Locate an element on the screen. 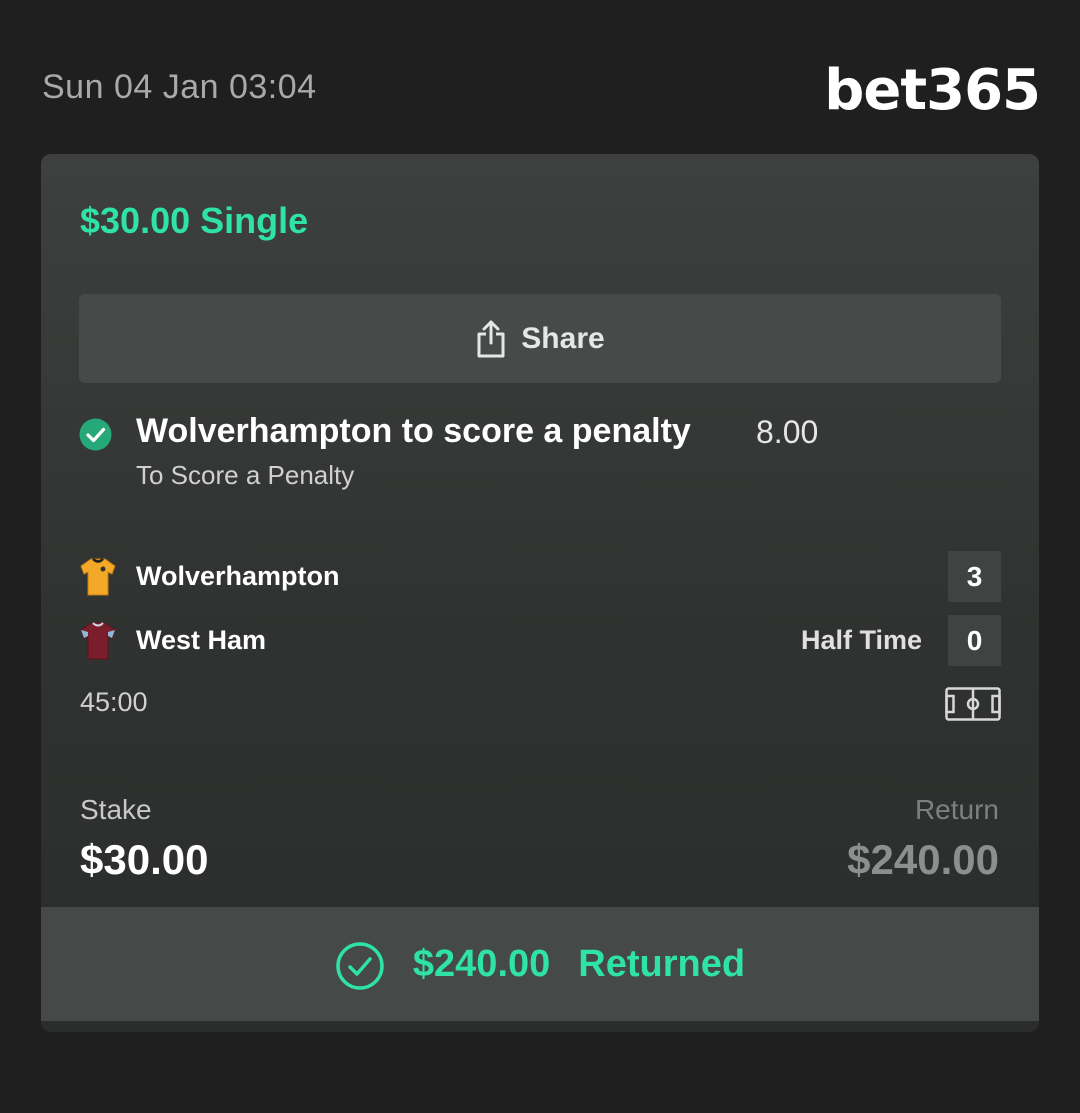 The width and height of the screenshot is (1080, 1113). selection-name: Wolverhampton to score a penalty is located at coordinates (413, 431).